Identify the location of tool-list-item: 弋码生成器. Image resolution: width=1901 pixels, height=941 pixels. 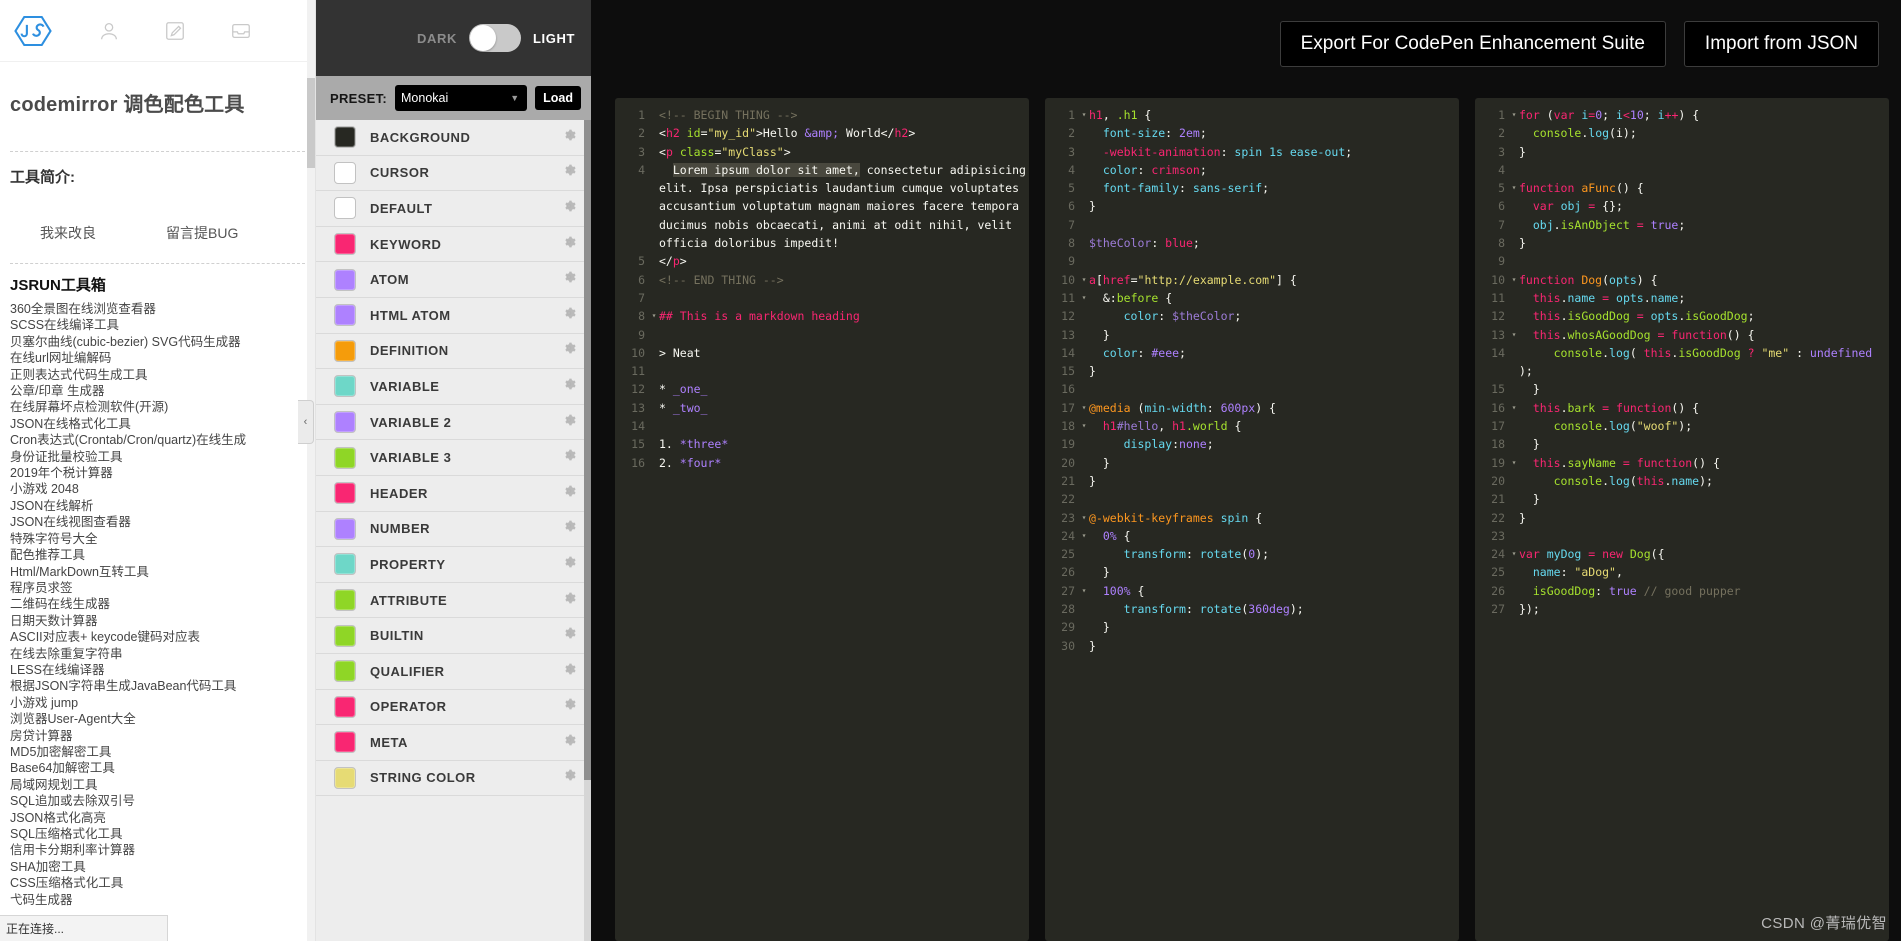
(157, 900).